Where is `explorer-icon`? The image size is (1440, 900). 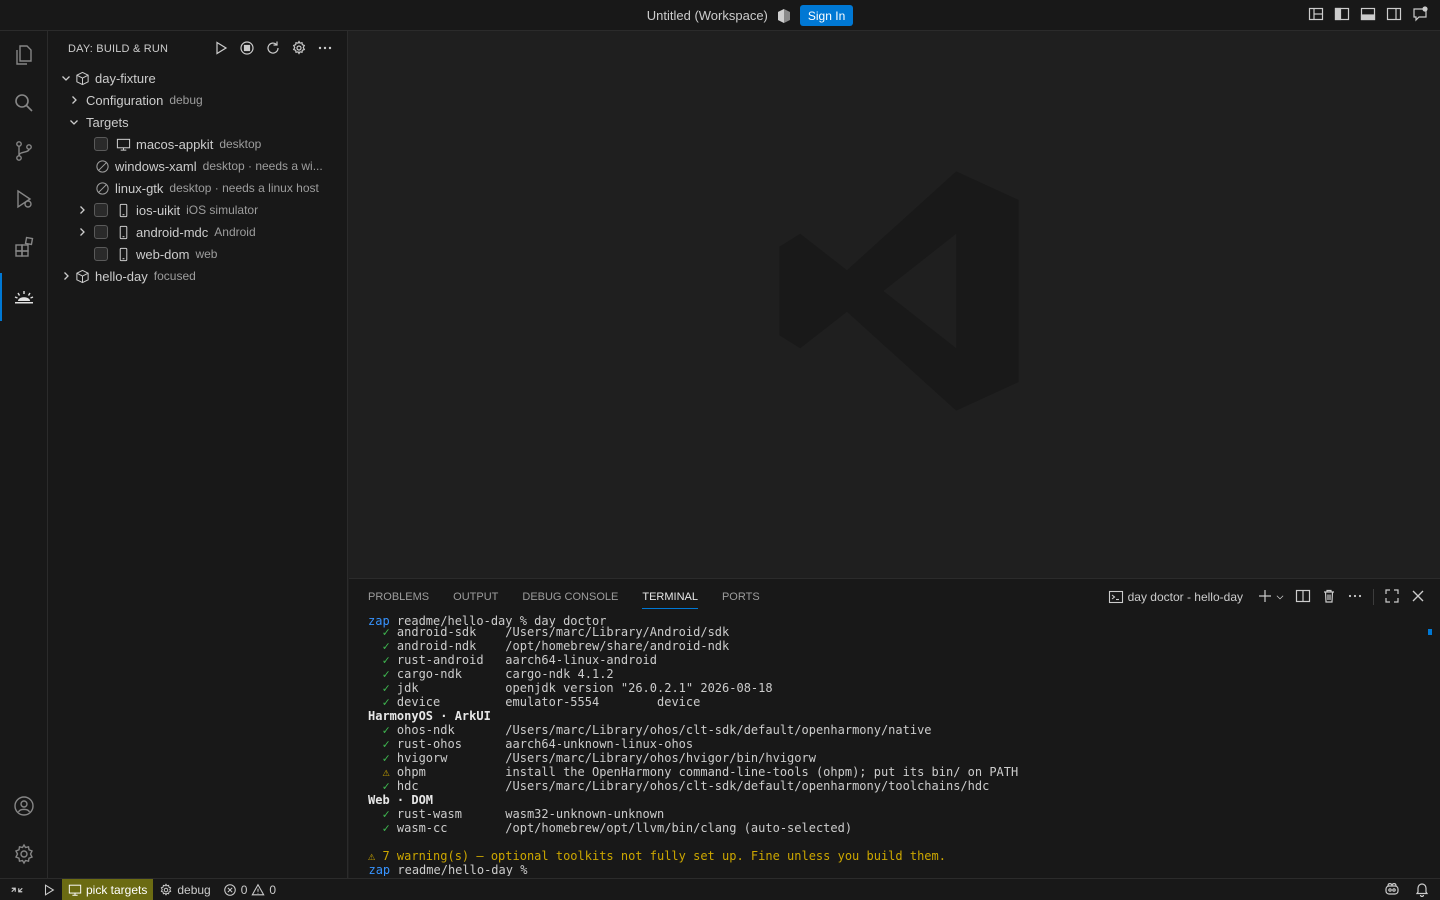
explorer-icon is located at coordinates (24, 55).